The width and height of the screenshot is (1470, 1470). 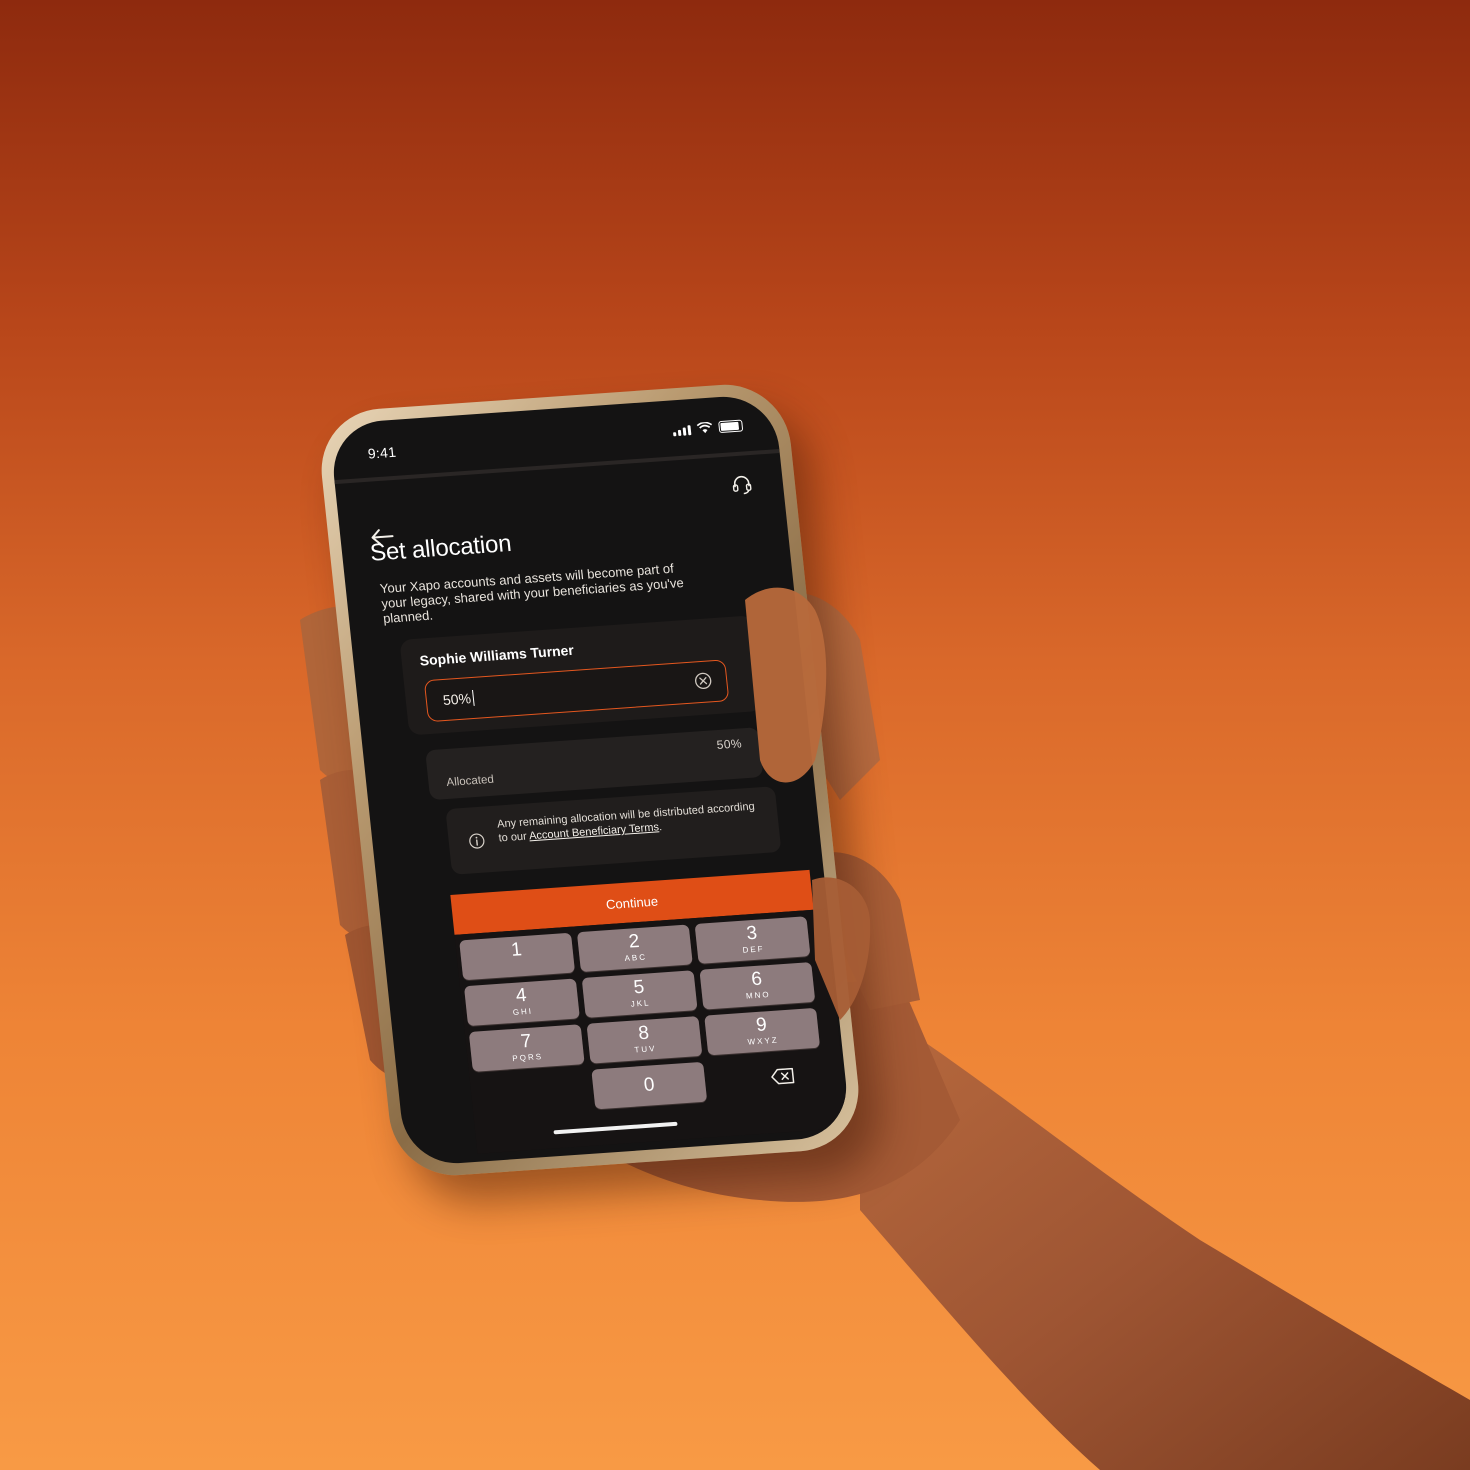 I want to click on key-3: 3 DEF, so click(x=752, y=940).